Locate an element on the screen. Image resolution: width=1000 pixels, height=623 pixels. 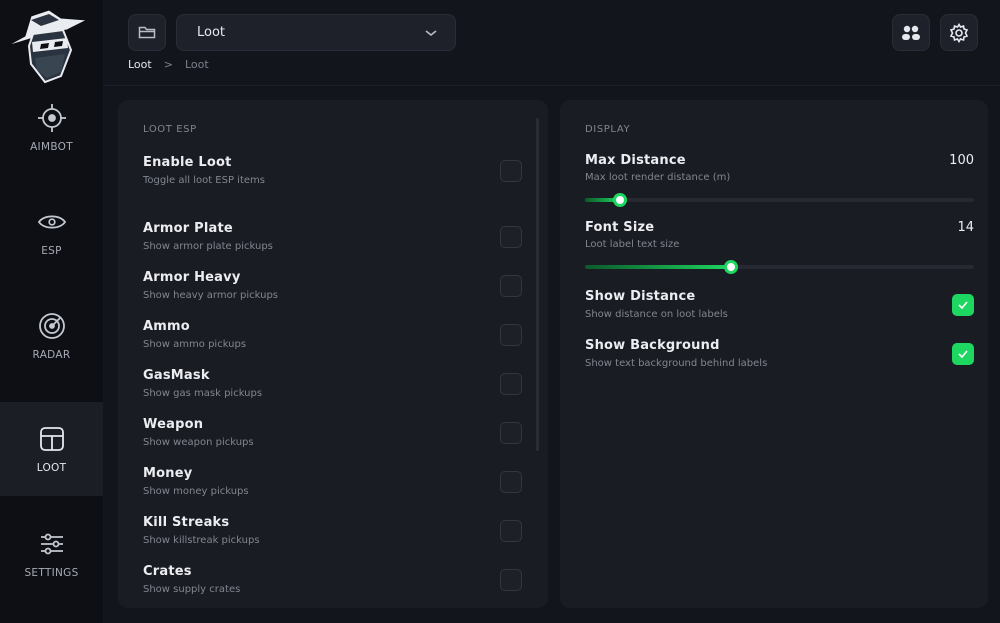
folder-button is located at coordinates (147, 32).